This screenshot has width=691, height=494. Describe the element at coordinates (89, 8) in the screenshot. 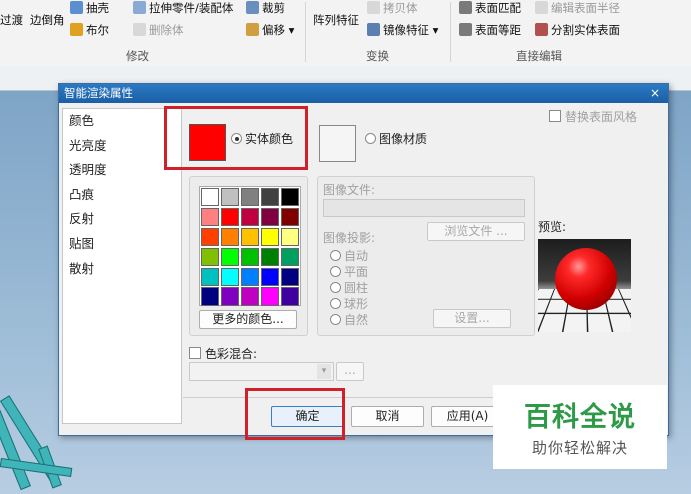

I see `shell-button: 抽壳` at that location.